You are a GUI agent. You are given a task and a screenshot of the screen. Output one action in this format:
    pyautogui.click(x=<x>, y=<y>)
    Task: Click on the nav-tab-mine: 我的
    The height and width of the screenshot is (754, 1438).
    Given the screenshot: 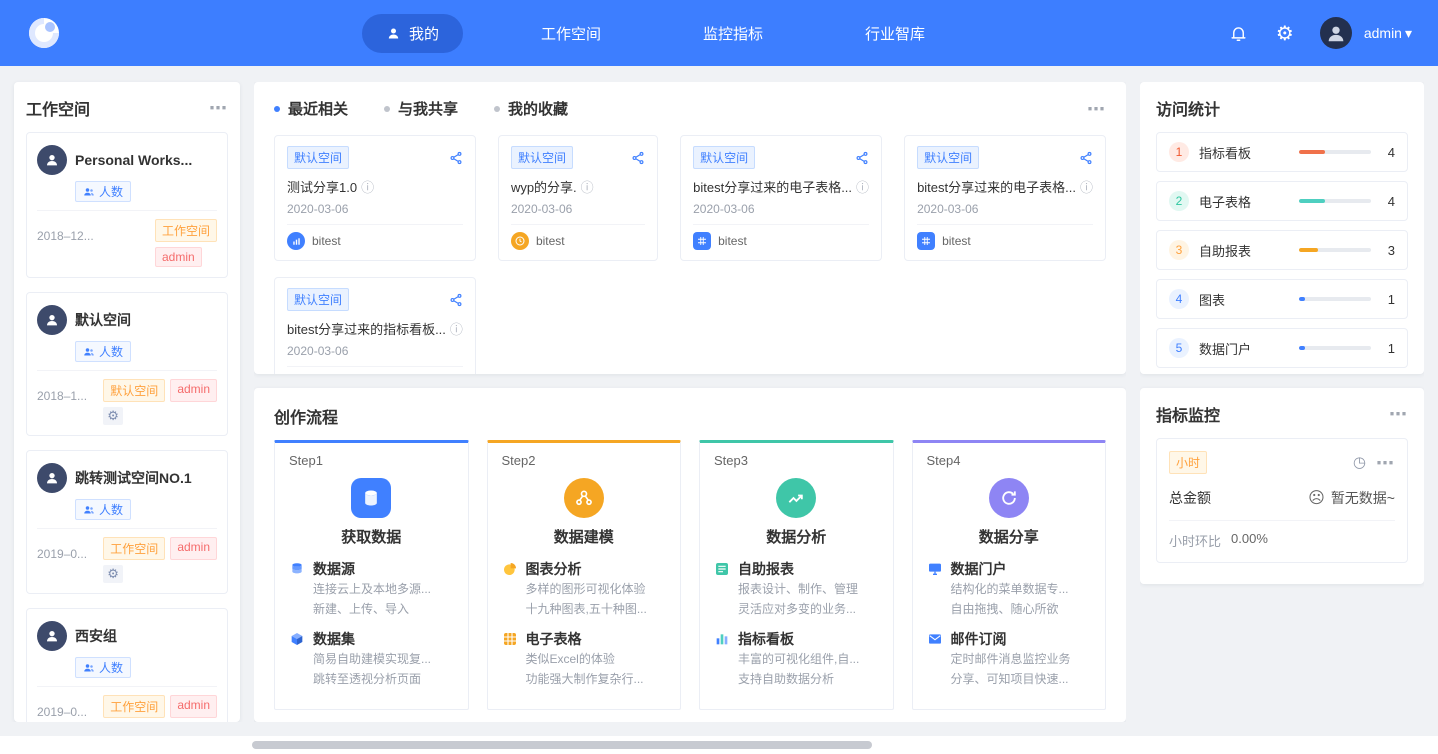 What is the action you would take?
    pyautogui.click(x=413, y=33)
    